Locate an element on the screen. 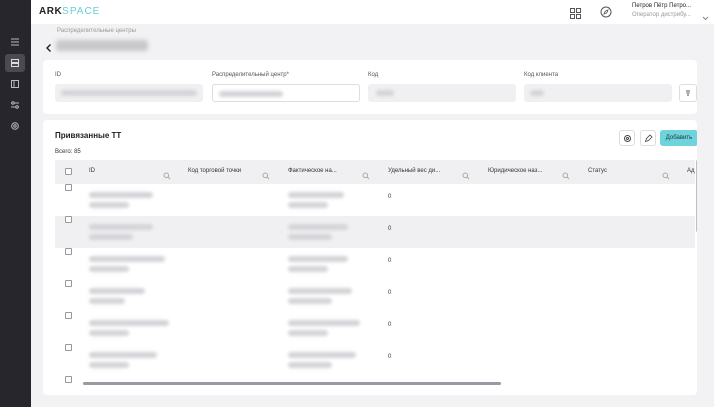 Image resolution: width=714 pixels, height=407 pixels. gear-icon is located at coordinates (627, 138).